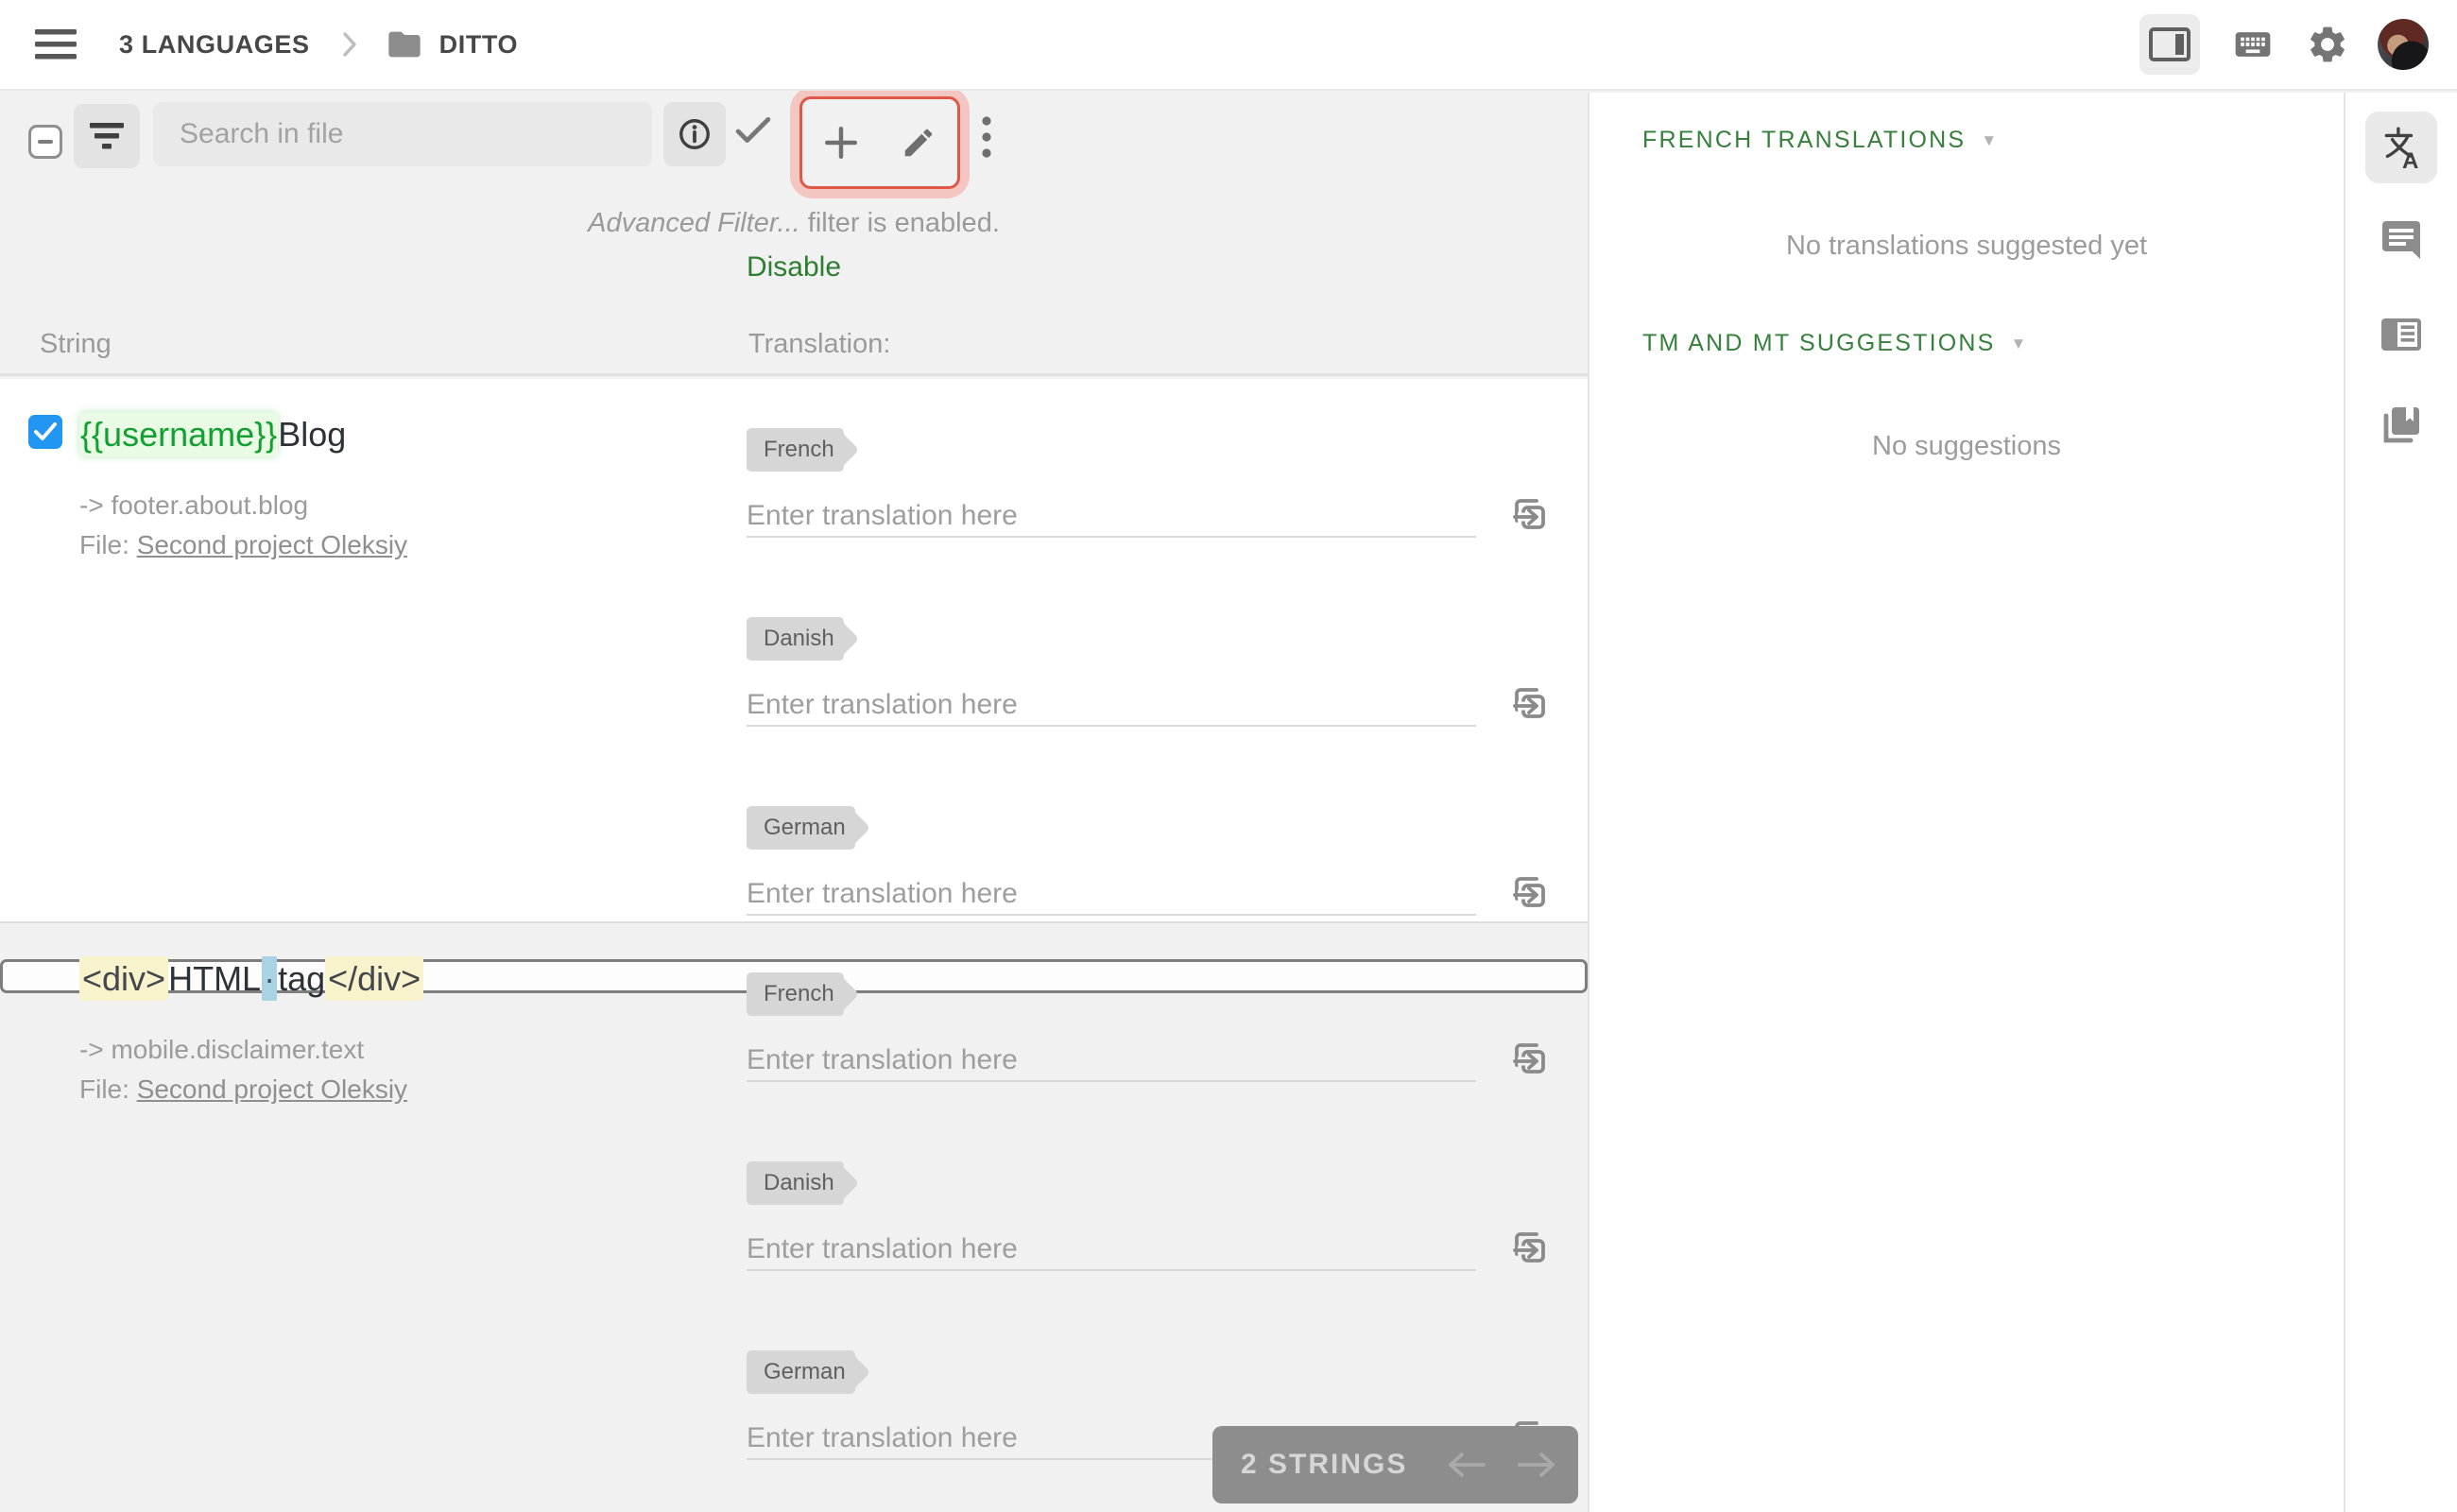 The image size is (2457, 1512). What do you see at coordinates (1228, 45) in the screenshot?
I see `top-bar: 3 LANGUAGES DITTO` at bounding box center [1228, 45].